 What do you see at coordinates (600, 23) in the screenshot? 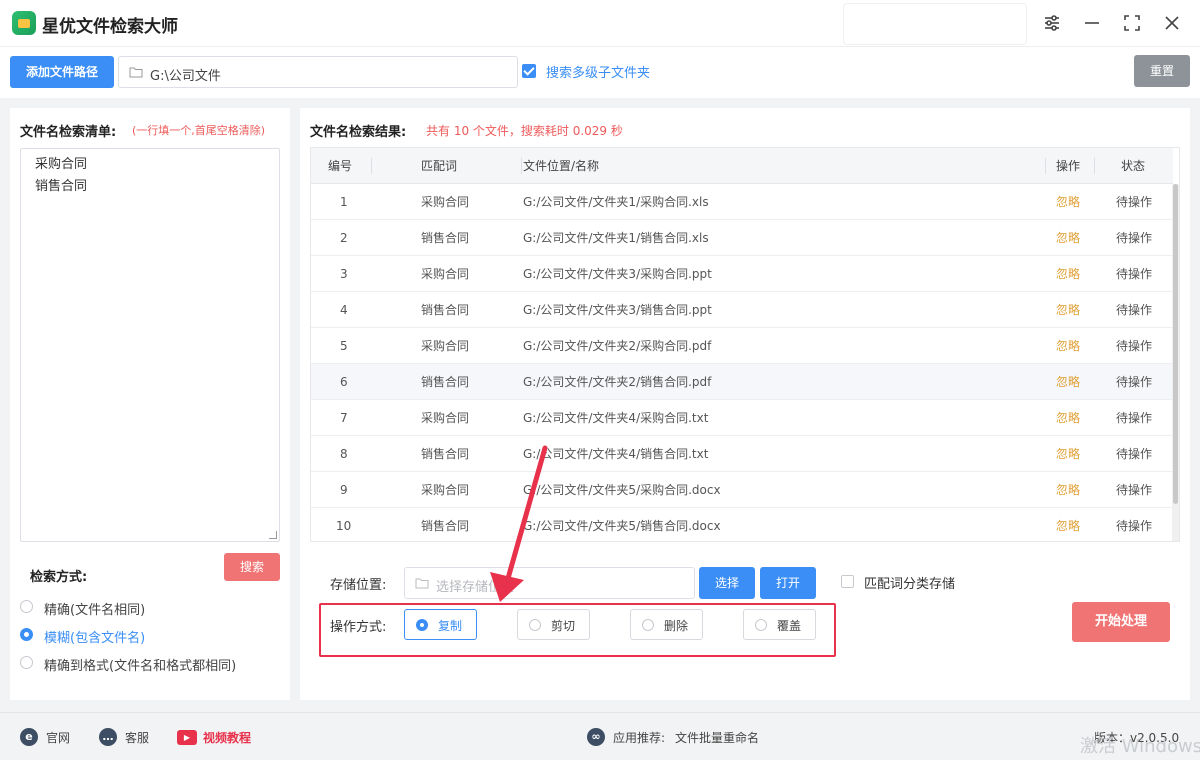
I see `title-bar: 星优文件检索大师` at bounding box center [600, 23].